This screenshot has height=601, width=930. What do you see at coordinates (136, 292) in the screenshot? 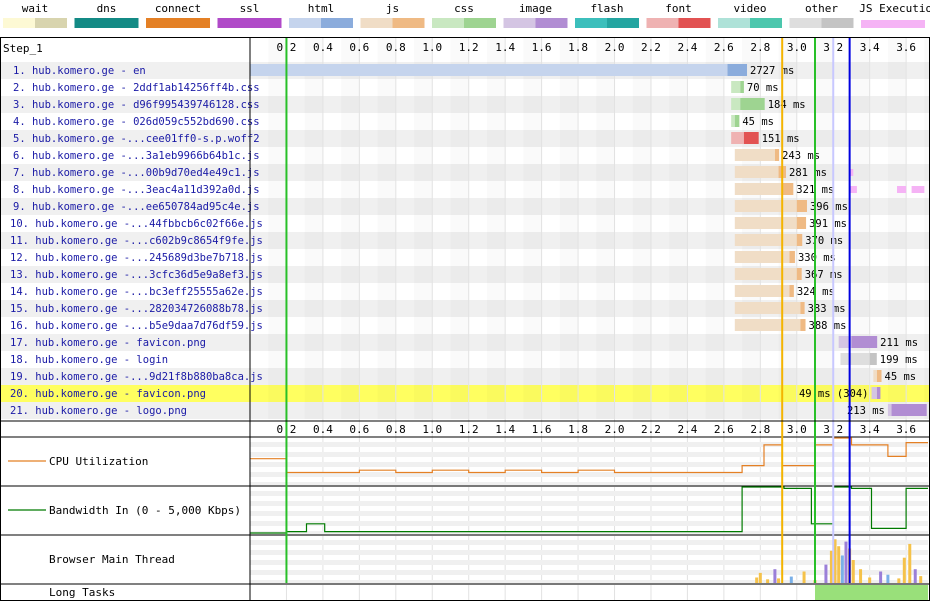
I see `request-url-link: 14. hub.komero.ge -...bc3eff25555a62e.js` at bounding box center [136, 292].